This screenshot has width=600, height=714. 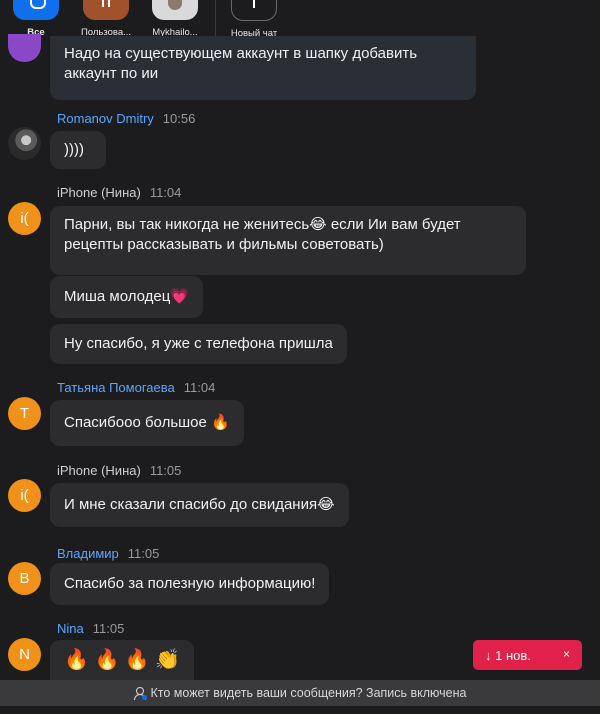 I want to click on sender-name: Romanov Dmitry, so click(x=105, y=118).